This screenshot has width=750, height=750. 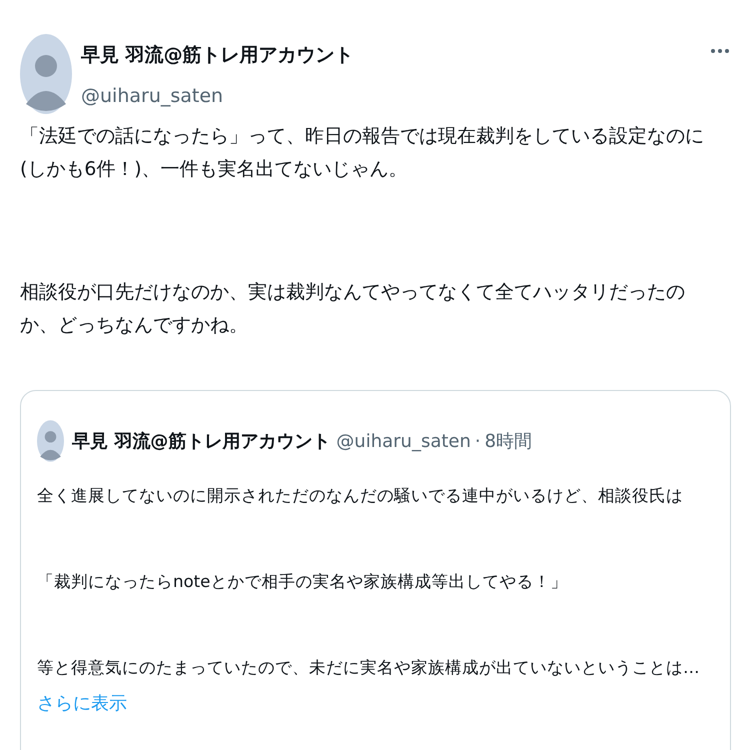 What do you see at coordinates (720, 51) in the screenshot?
I see `more-options-icon` at bounding box center [720, 51].